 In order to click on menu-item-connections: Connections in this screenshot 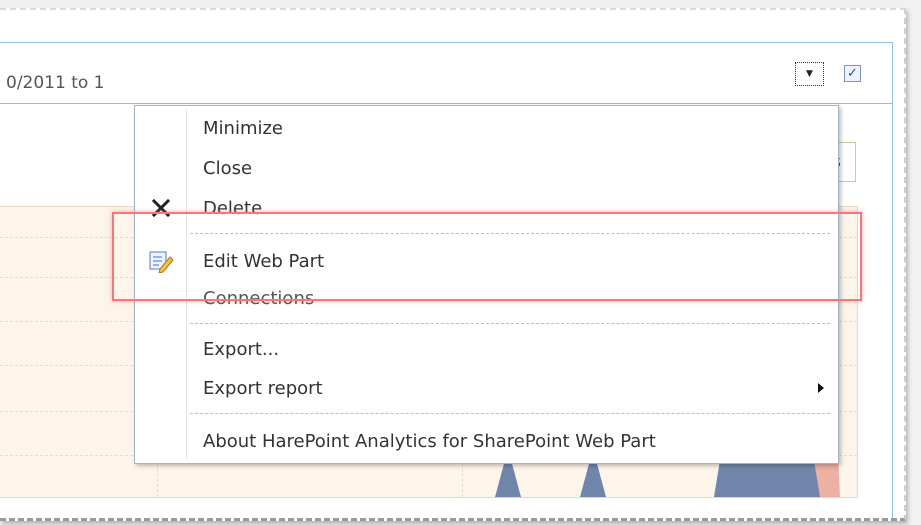, I will do `click(486, 298)`.